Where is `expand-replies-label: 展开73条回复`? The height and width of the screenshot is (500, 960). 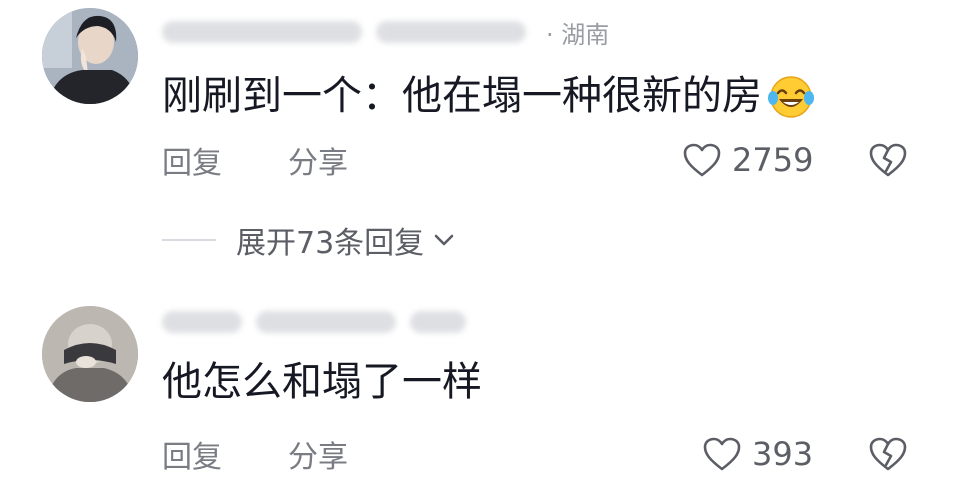 expand-replies-label: 展开73条回复 is located at coordinates (330, 243).